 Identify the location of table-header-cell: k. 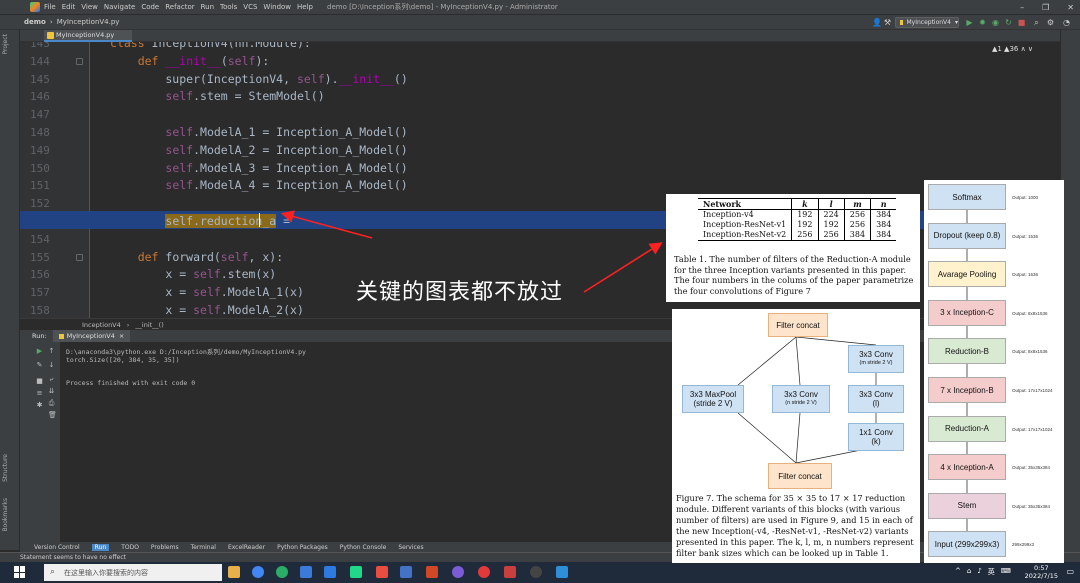
(804, 204).